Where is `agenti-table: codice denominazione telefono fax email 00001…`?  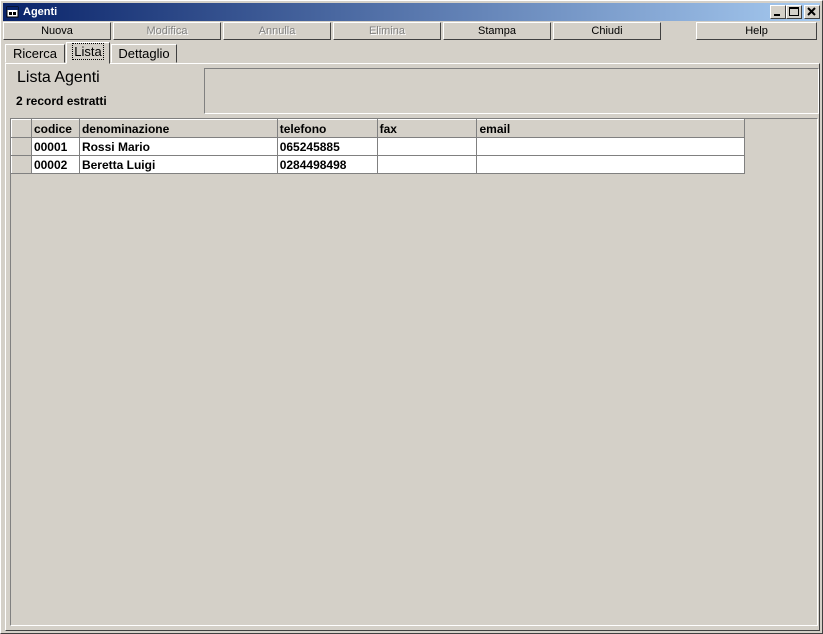 agenti-table: codice denominazione telefono fax email 00001… is located at coordinates (378, 146).